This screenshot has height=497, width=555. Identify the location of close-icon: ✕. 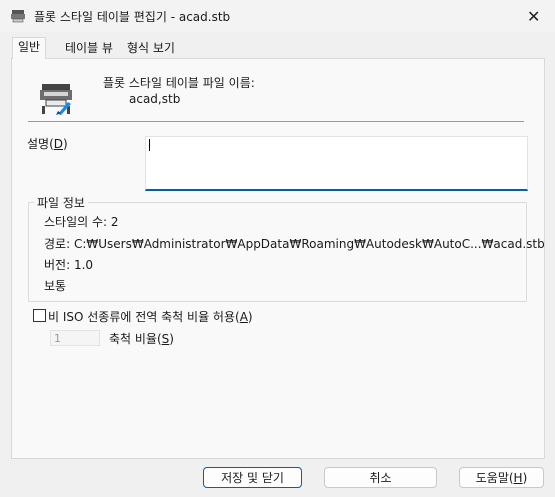
(533, 16).